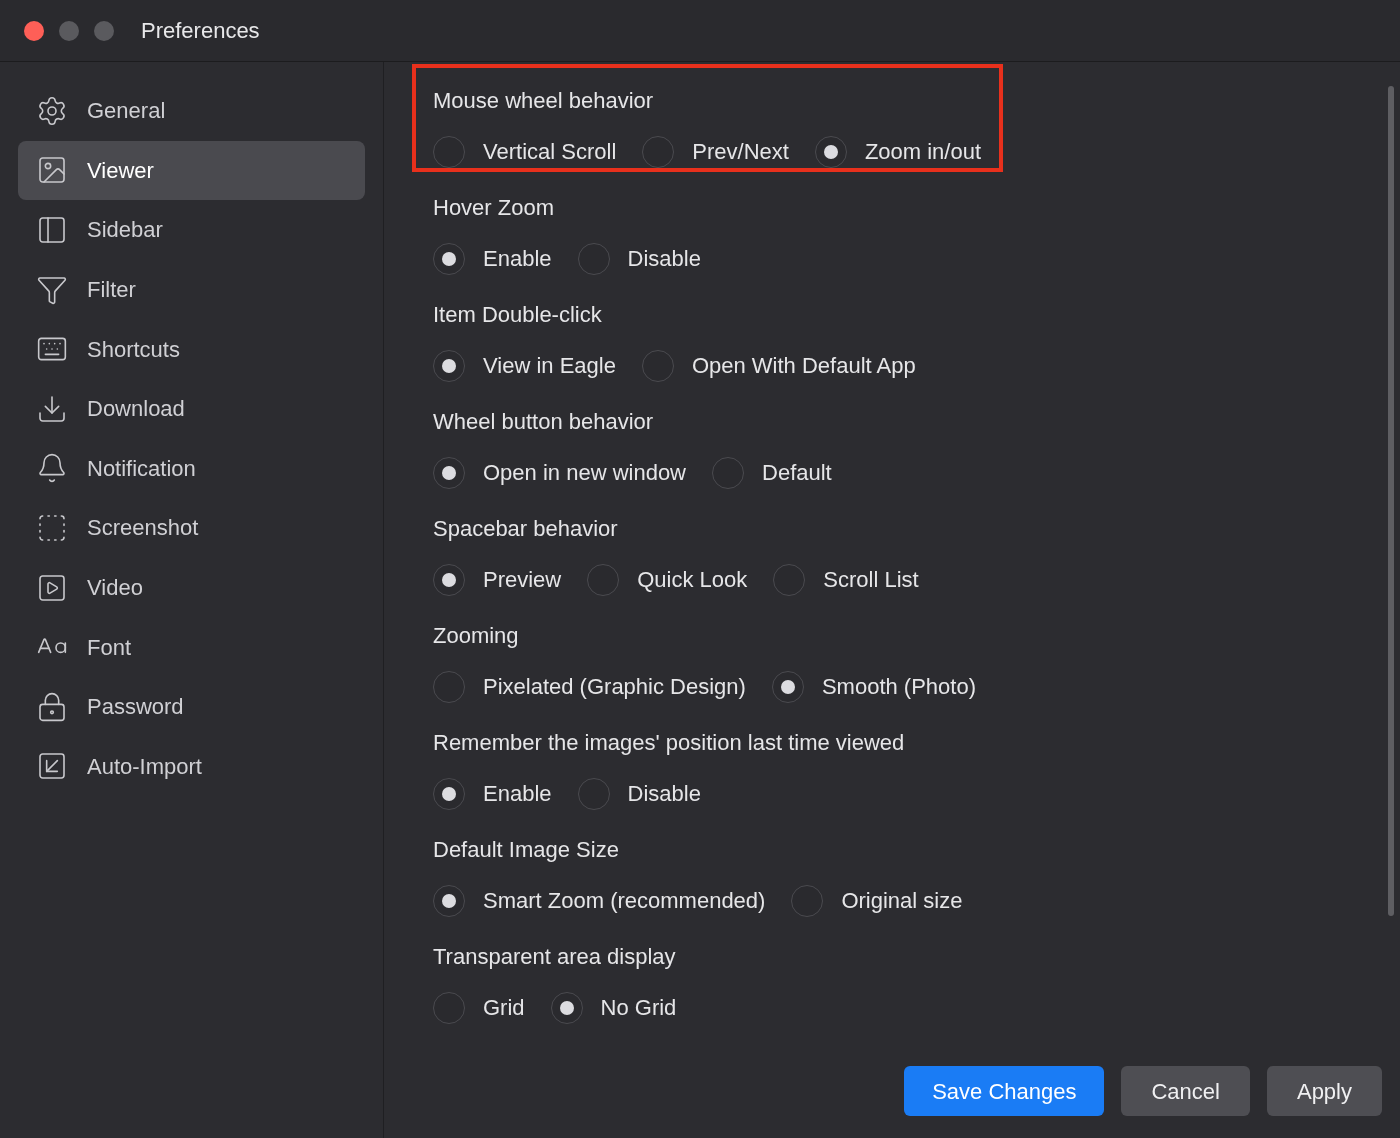 The image size is (1400, 1138). What do you see at coordinates (494, 208) in the screenshot?
I see `setting-title: Hover Zoom` at bounding box center [494, 208].